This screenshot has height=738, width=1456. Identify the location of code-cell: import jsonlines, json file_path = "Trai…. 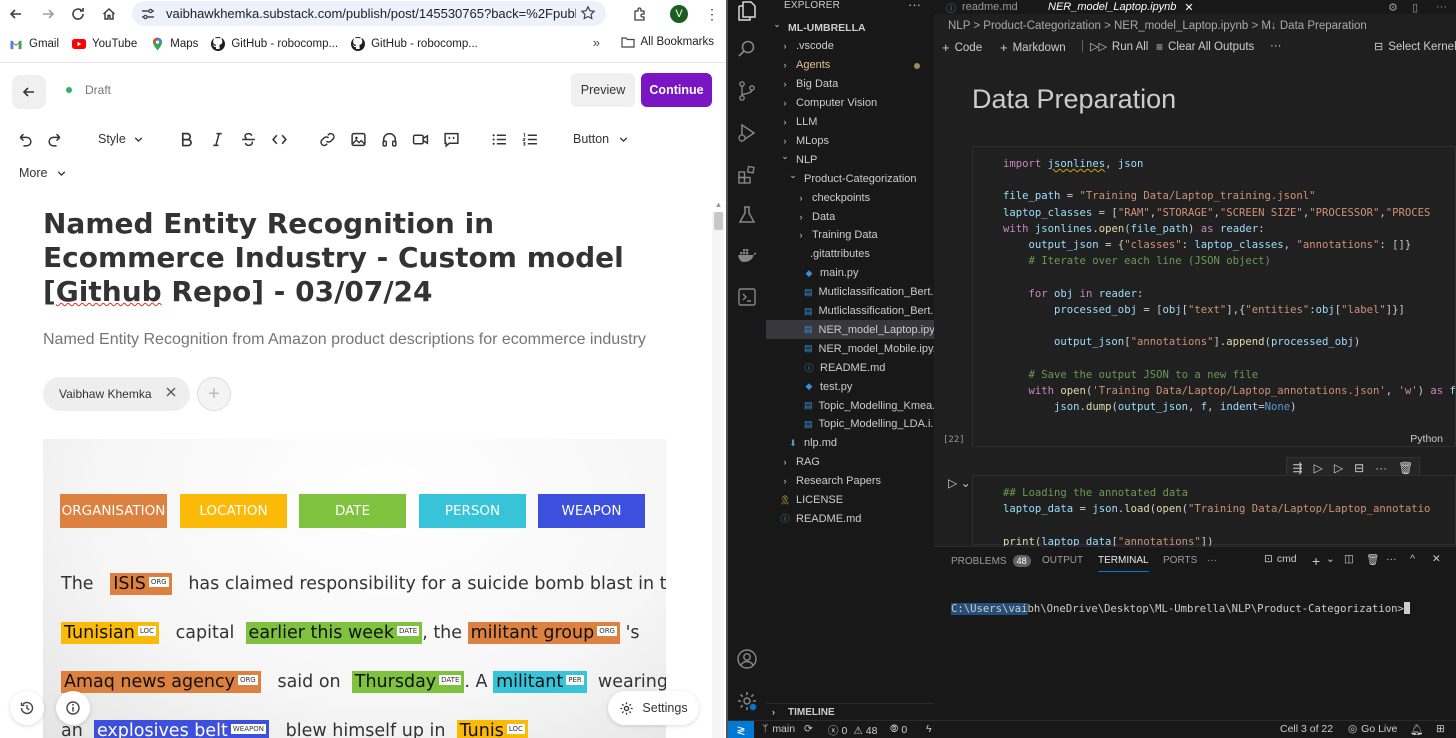
(1199, 296).